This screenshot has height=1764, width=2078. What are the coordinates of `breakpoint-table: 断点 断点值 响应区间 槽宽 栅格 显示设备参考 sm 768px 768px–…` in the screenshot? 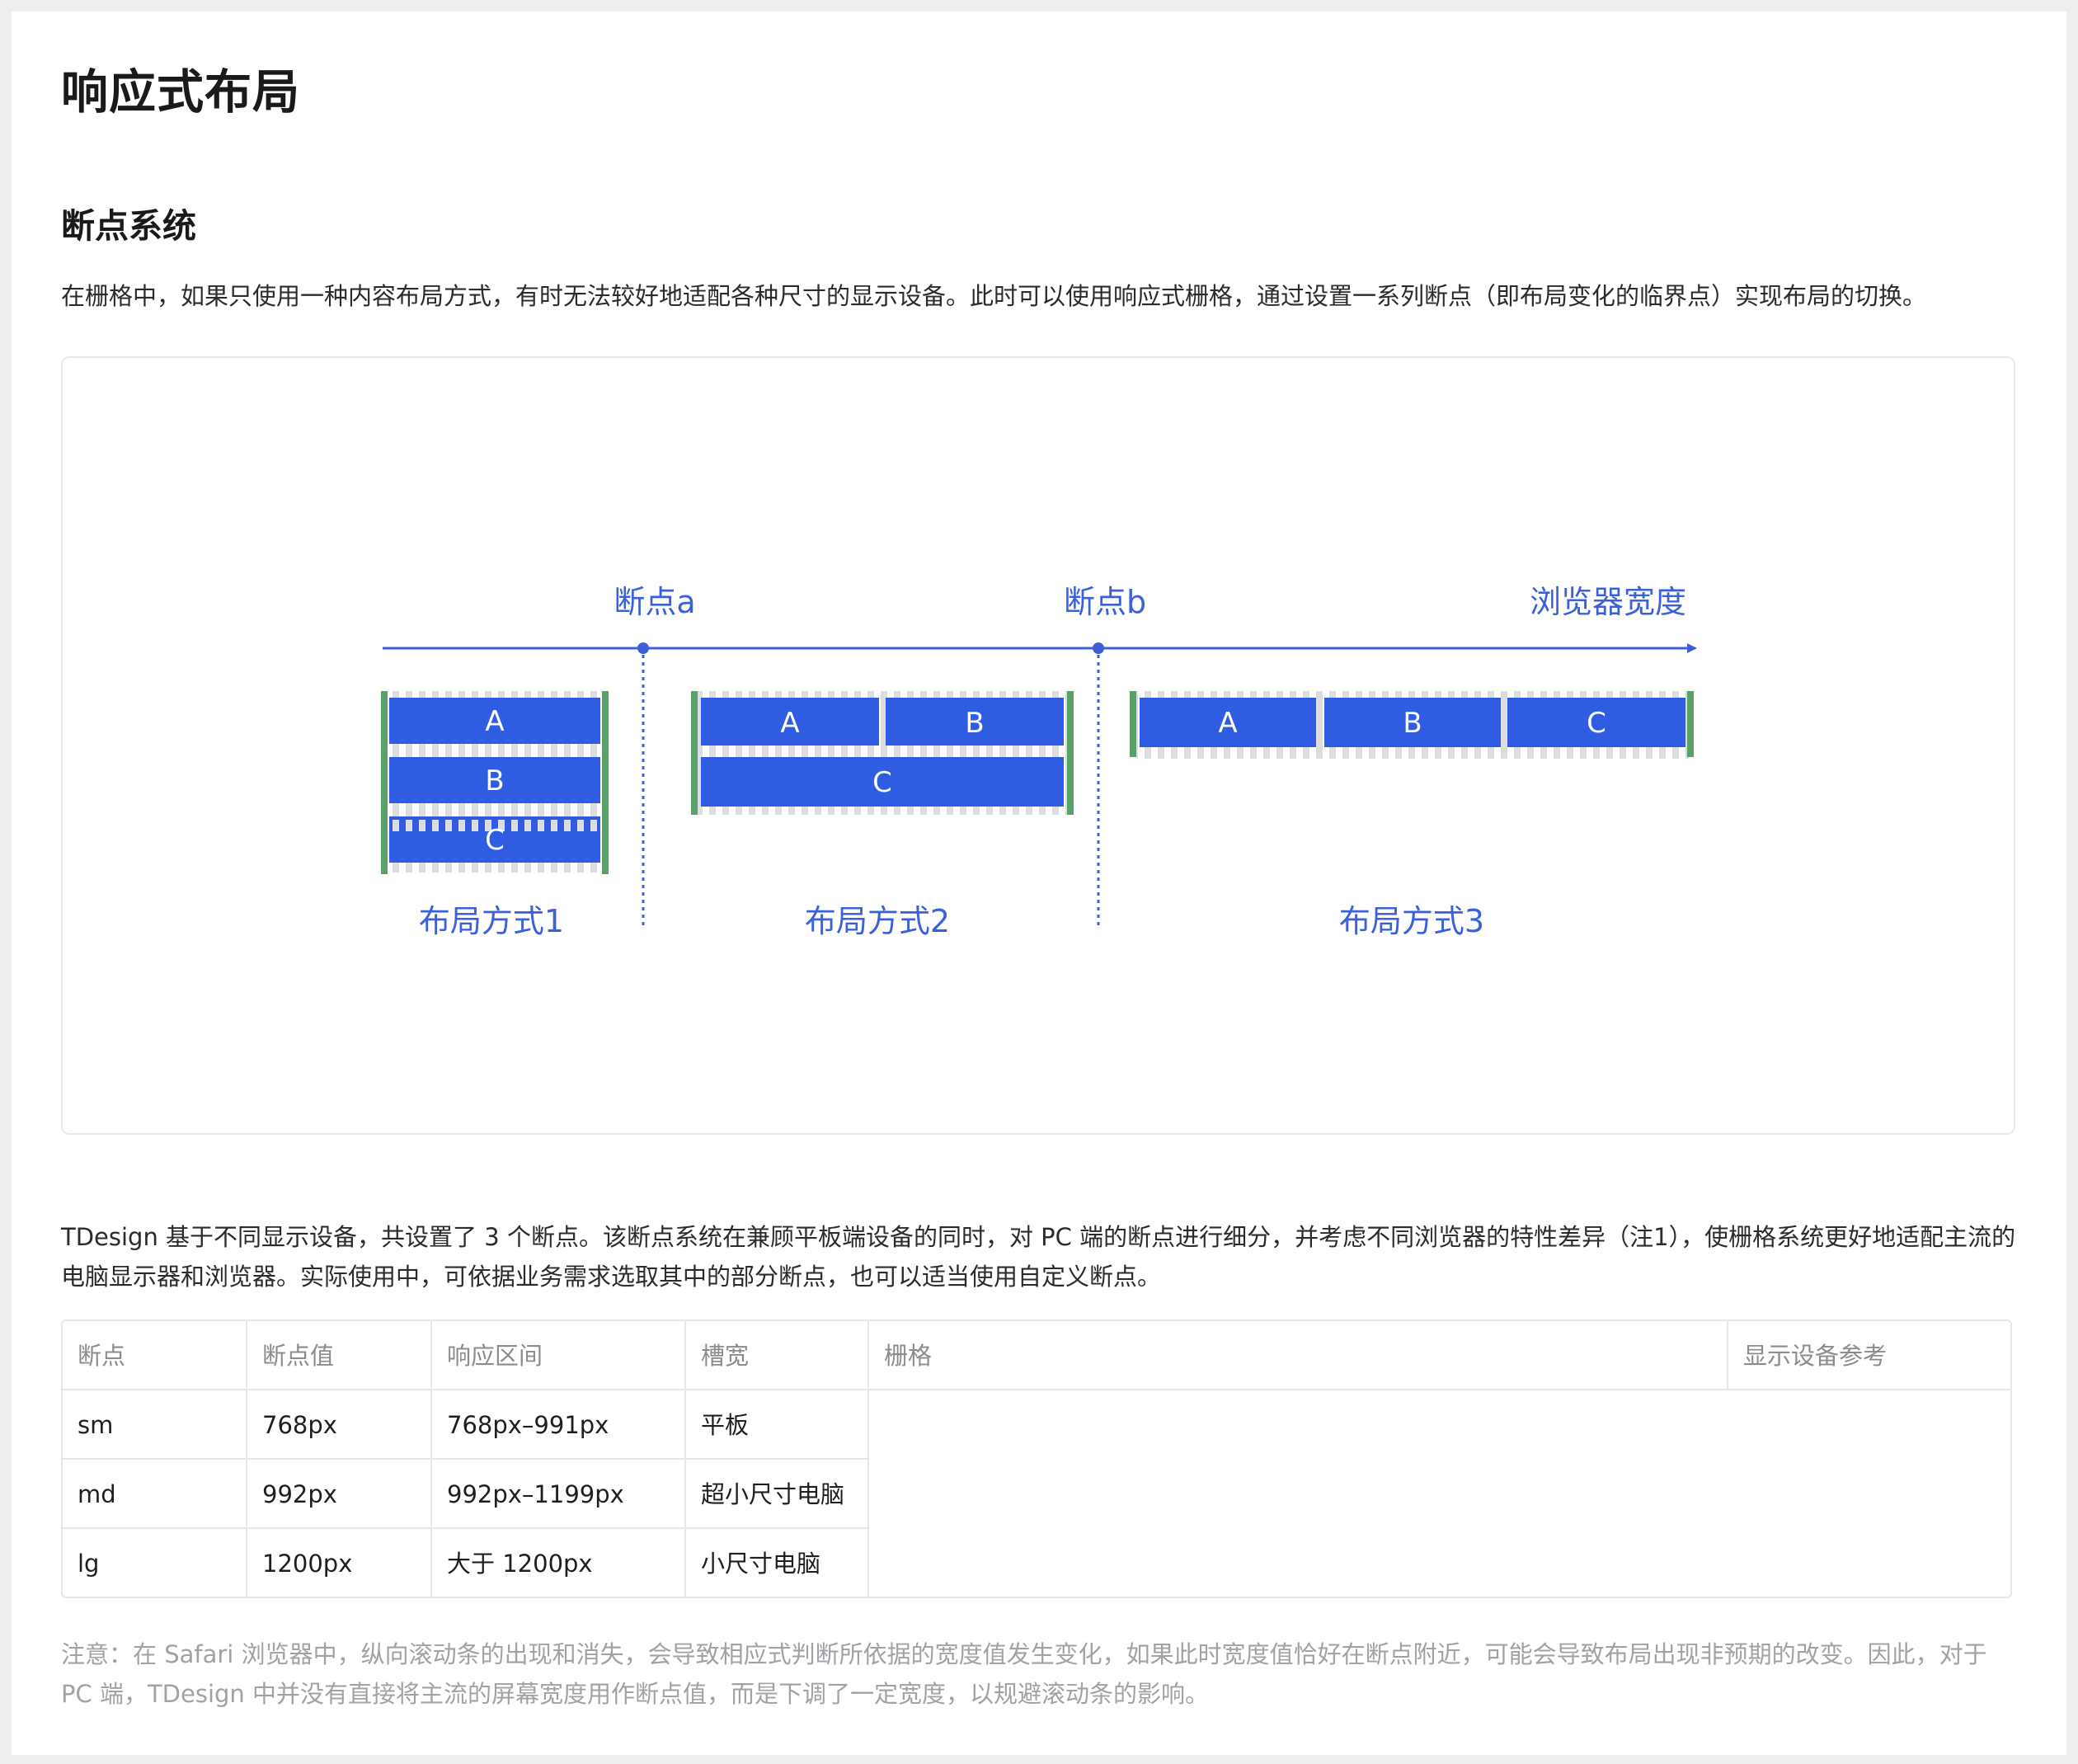 It's located at (1036, 1458).